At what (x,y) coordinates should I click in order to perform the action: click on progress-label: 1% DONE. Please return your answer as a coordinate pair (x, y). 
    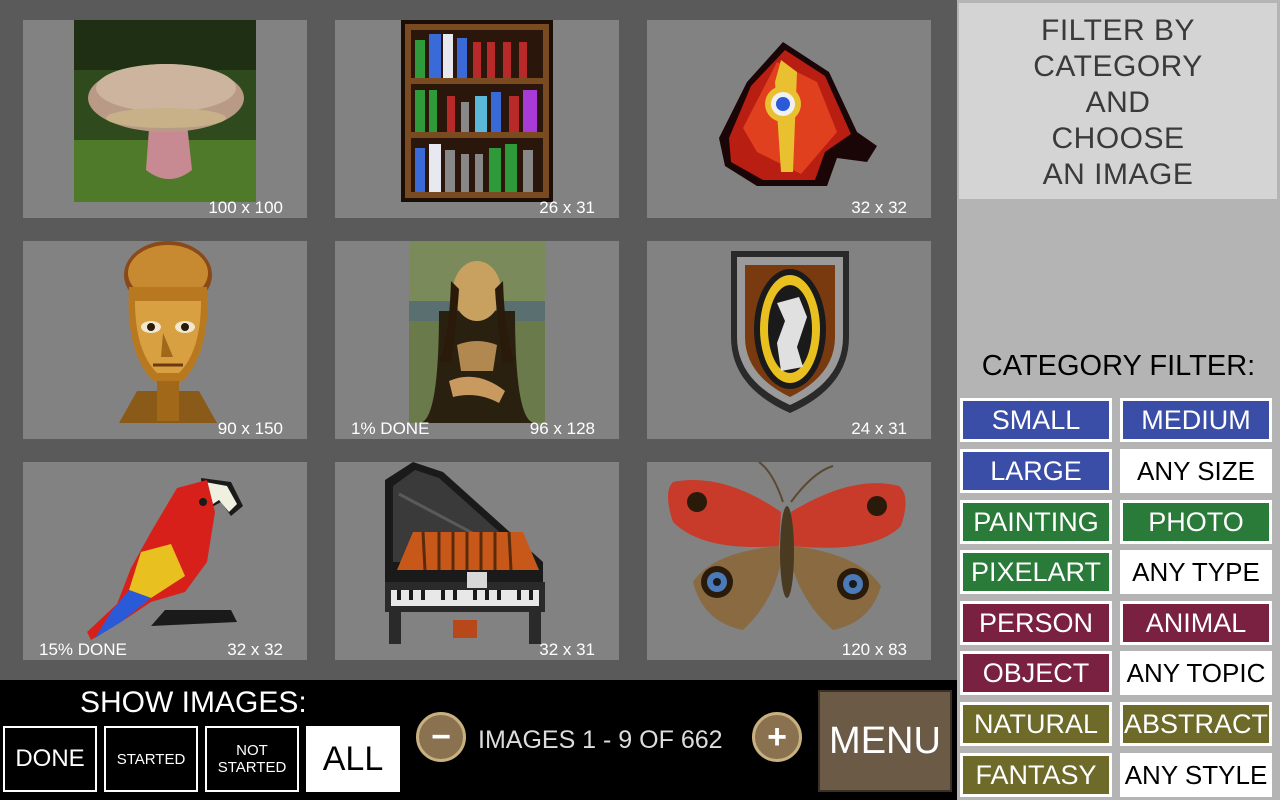
    Looking at the image, I should click on (390, 428).